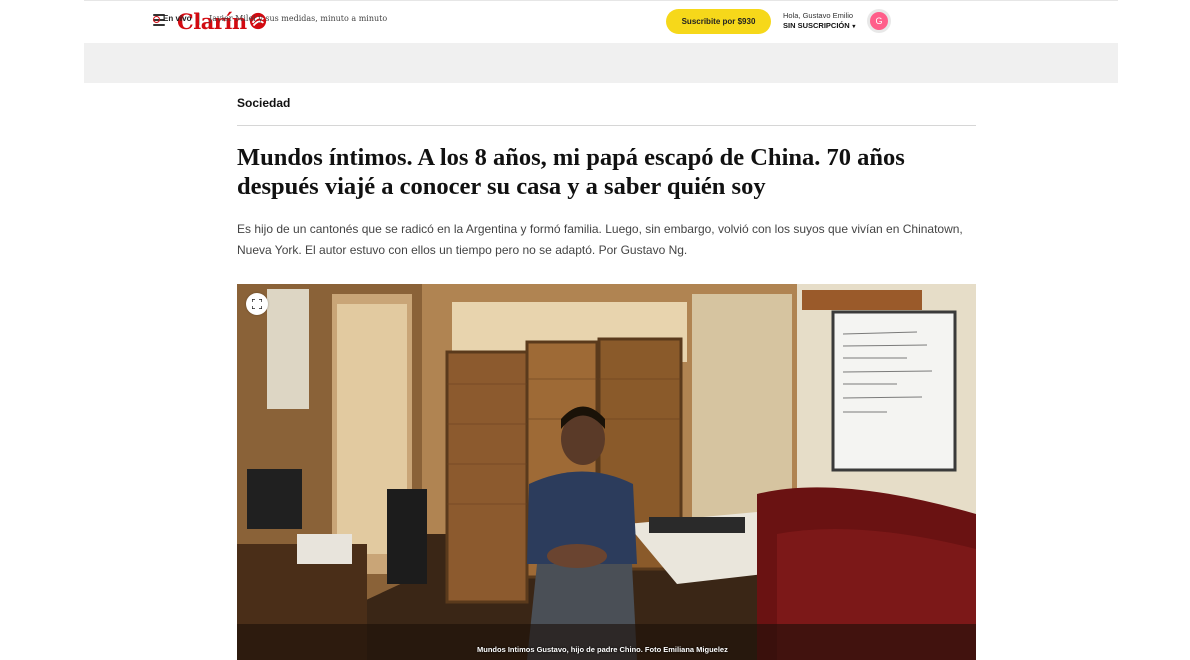  I want to click on section-divider, so click(606, 125).